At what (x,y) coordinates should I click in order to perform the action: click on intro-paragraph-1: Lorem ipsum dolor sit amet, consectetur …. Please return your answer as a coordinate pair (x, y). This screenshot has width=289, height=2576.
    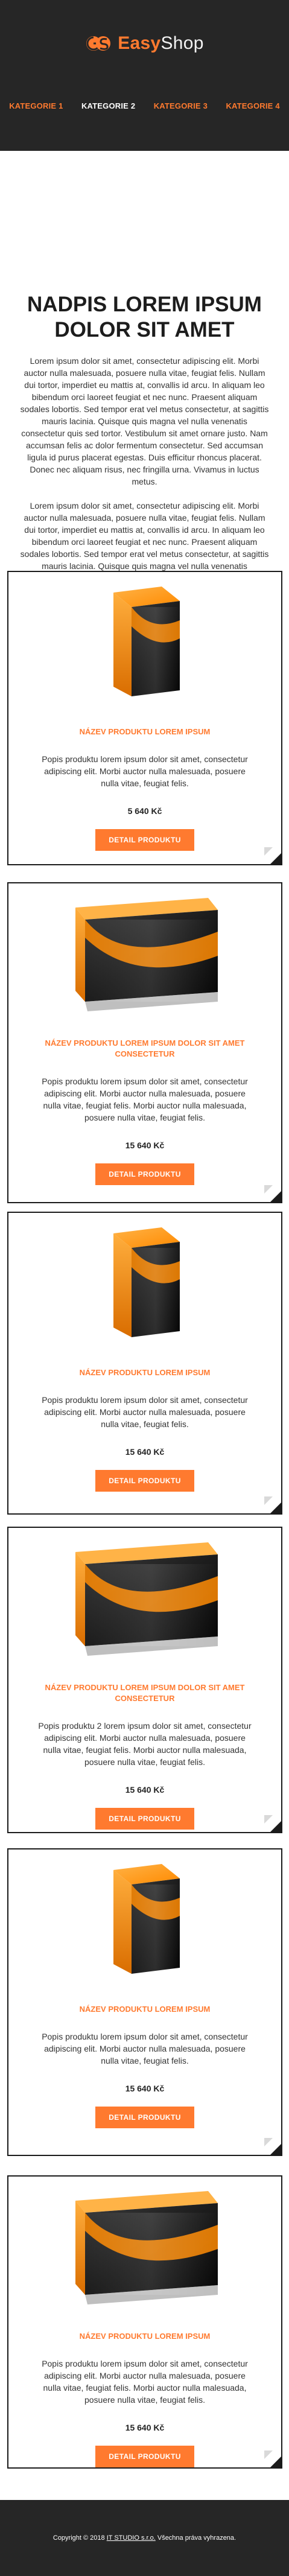
    Looking at the image, I should click on (144, 421).